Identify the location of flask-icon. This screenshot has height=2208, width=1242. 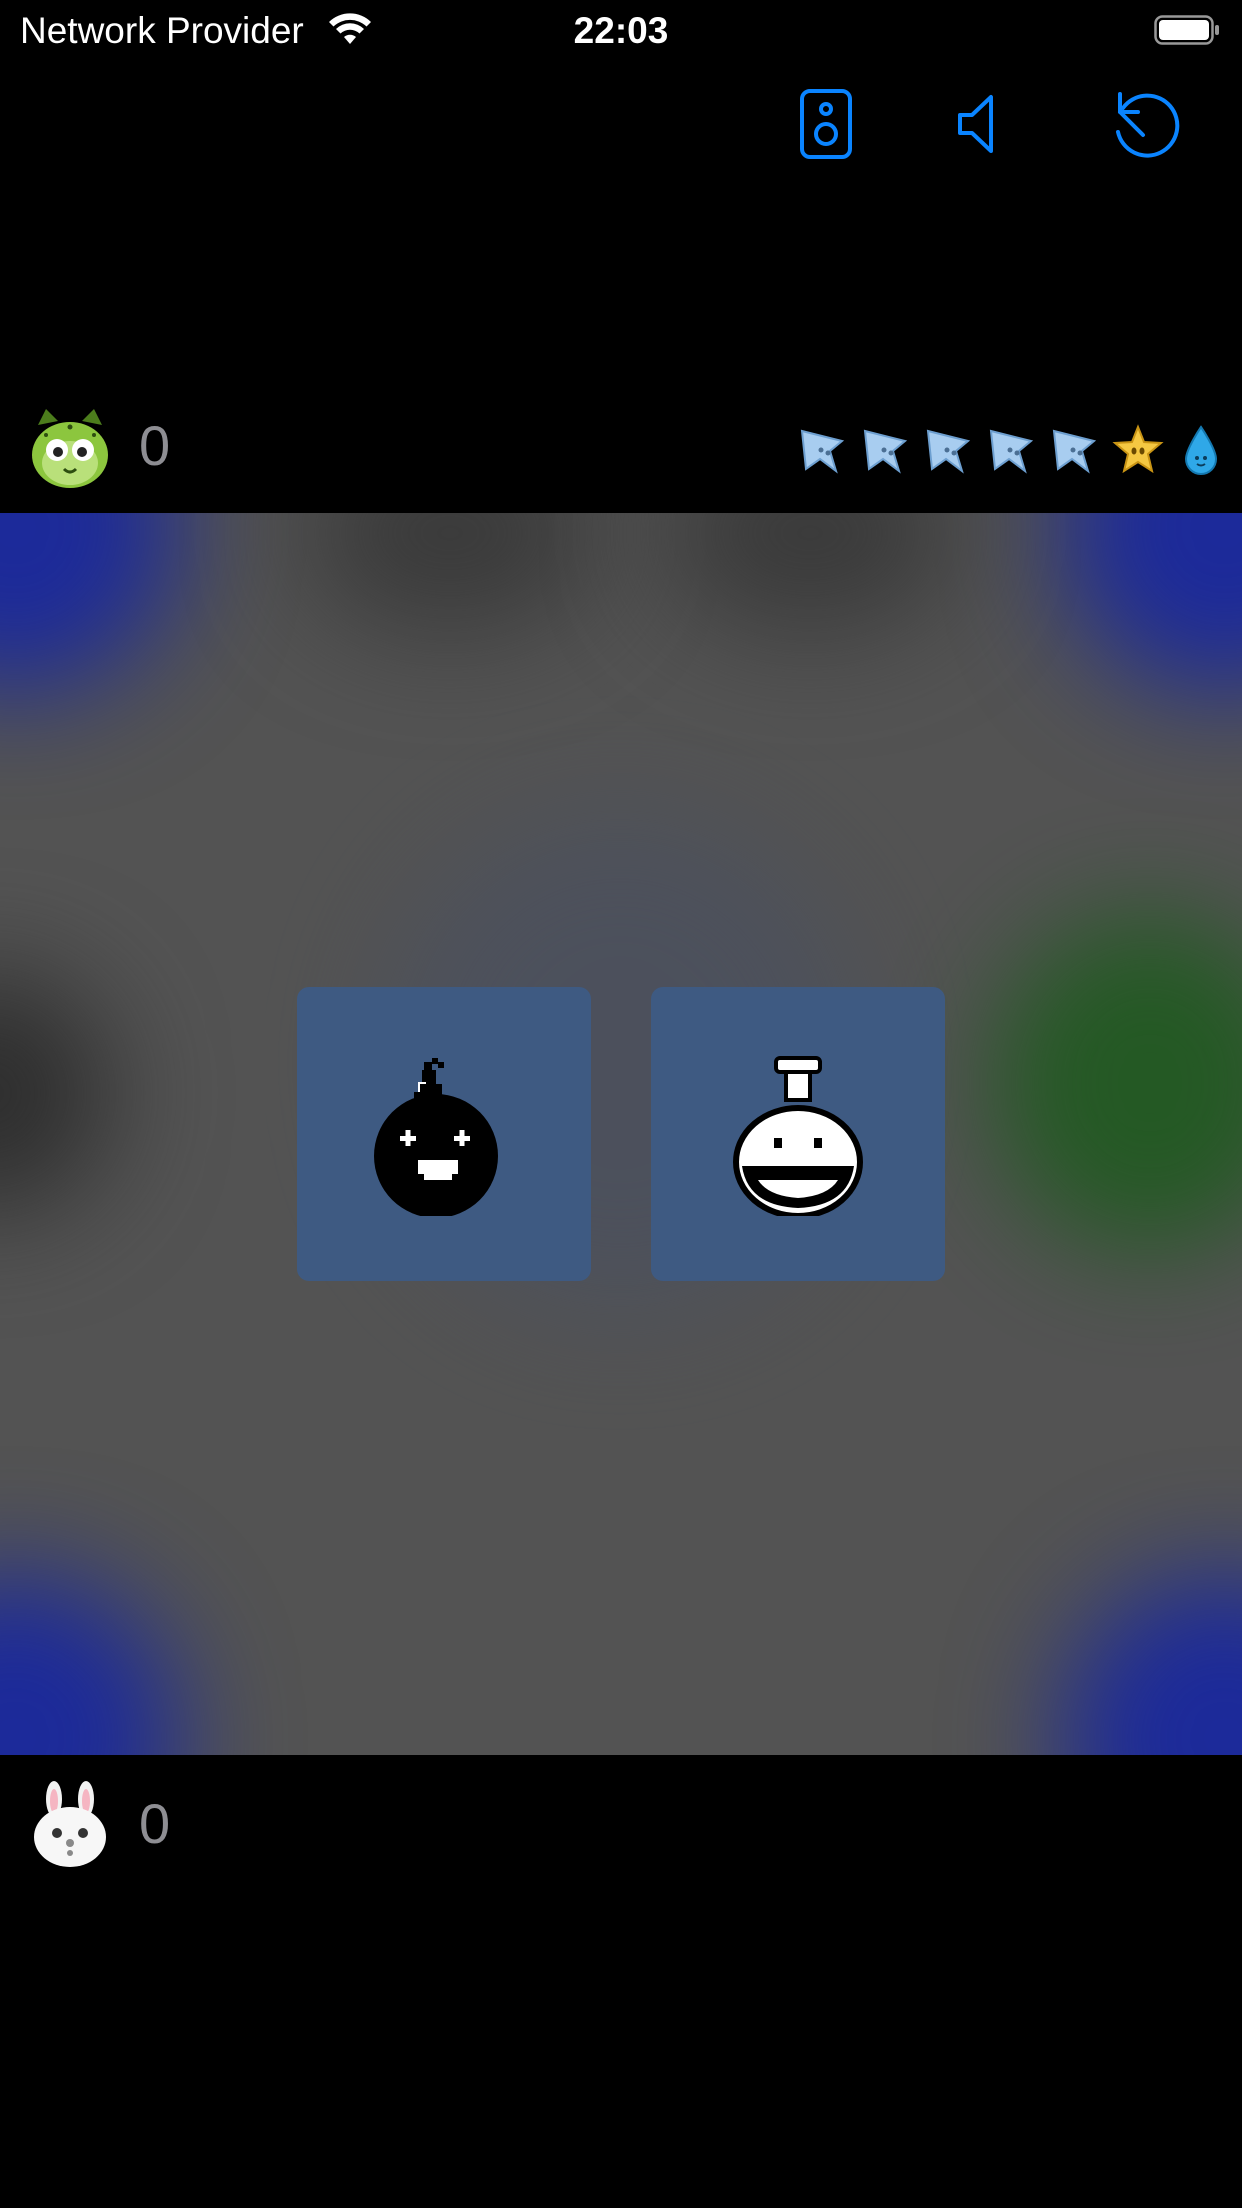
(798, 1136).